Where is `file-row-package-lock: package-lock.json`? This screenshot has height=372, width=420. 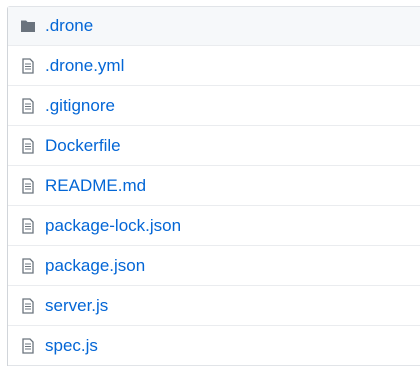
file-row-package-lock: package-lock.json is located at coordinates (214, 226).